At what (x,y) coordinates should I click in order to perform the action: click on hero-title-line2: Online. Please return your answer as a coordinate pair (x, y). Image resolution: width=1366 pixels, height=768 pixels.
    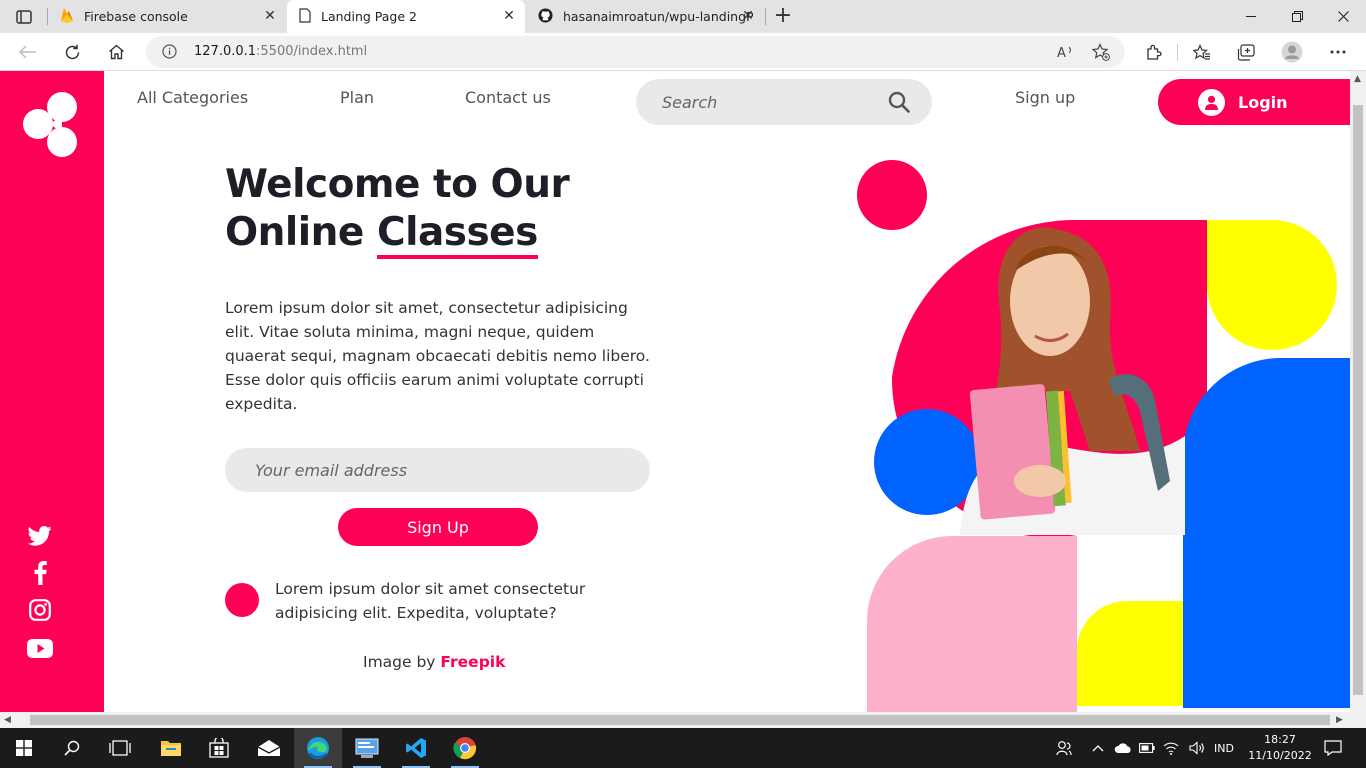
    Looking at the image, I should click on (301, 232).